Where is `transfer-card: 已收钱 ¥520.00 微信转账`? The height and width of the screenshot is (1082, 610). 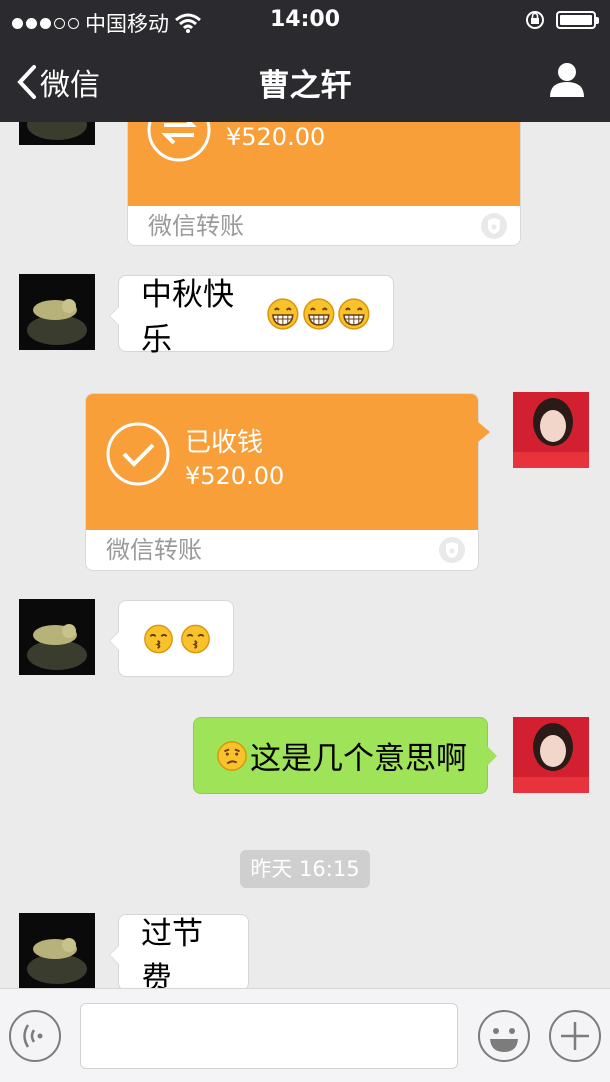 transfer-card: 已收钱 ¥520.00 微信转账 is located at coordinates (287, 482).